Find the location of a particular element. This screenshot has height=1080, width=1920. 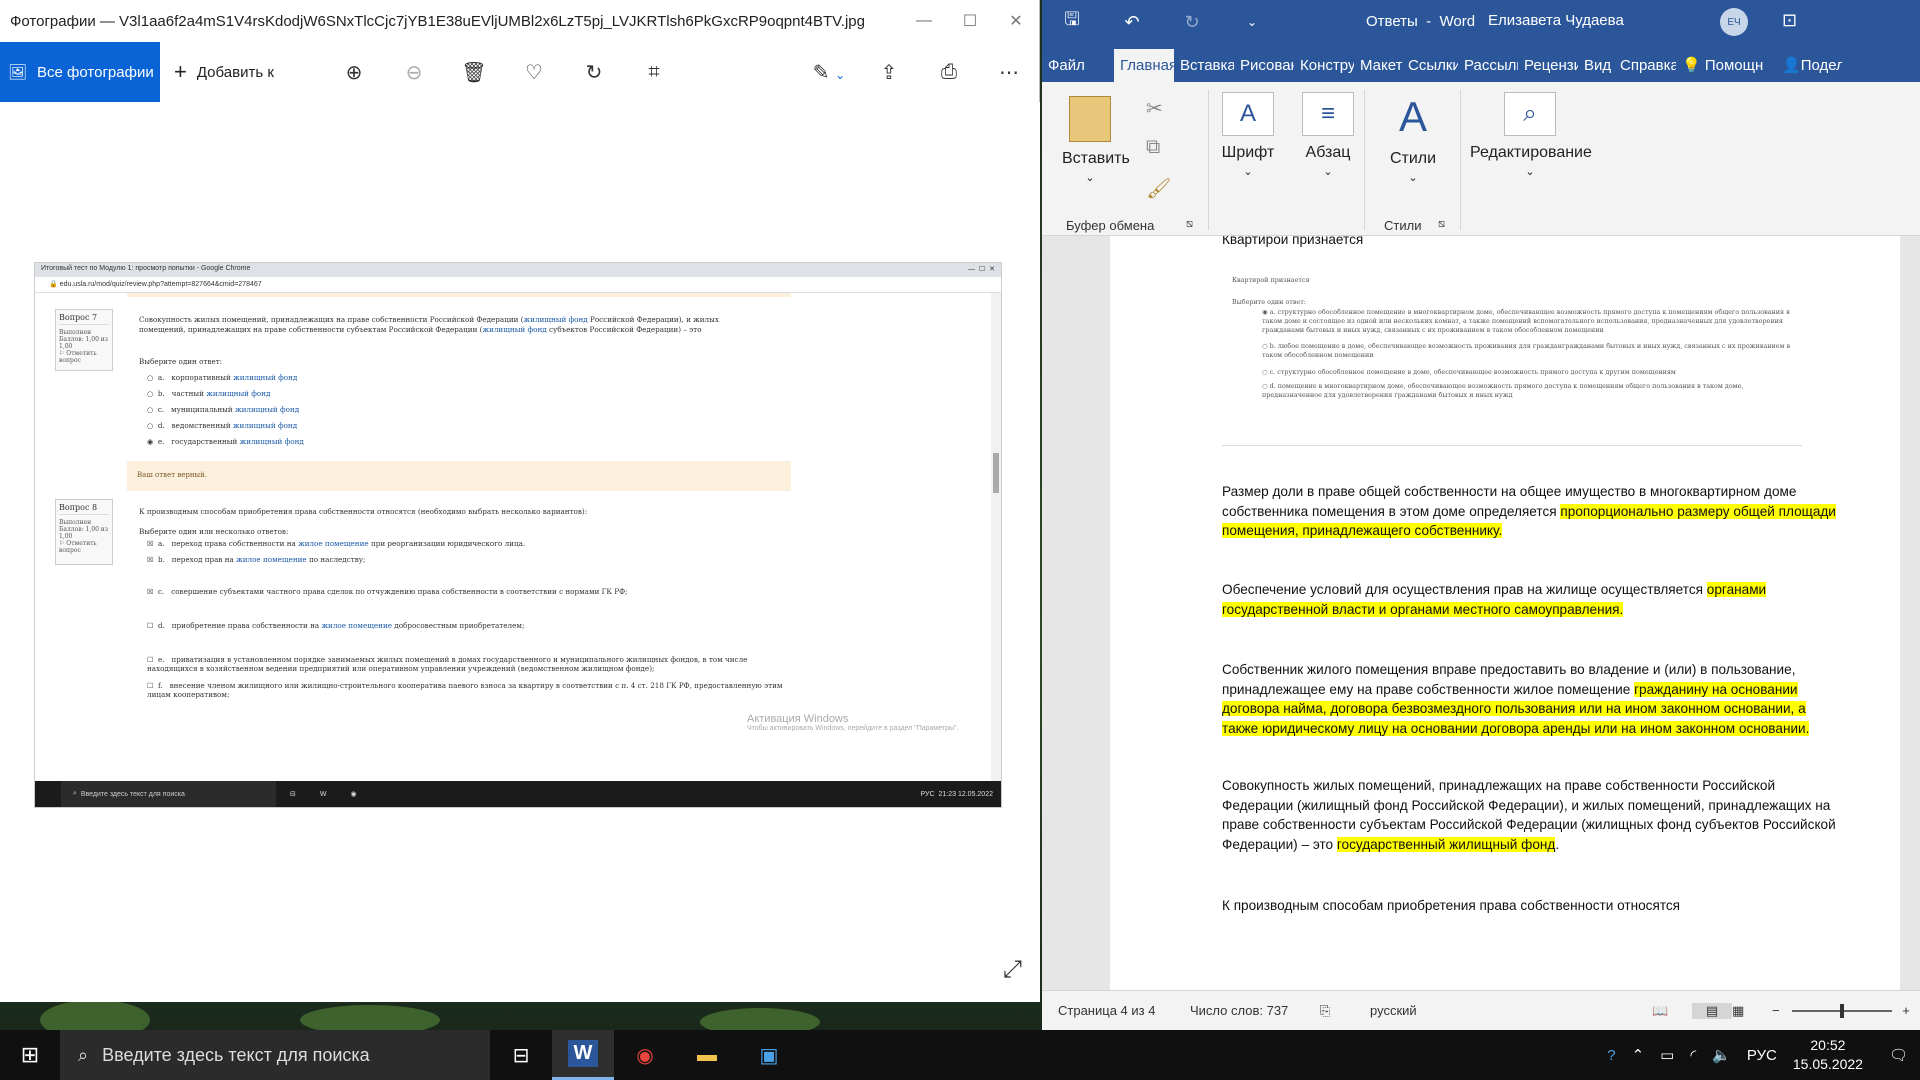

clipboard-launcher-icon: ⧅ is located at coordinates (1189, 224).